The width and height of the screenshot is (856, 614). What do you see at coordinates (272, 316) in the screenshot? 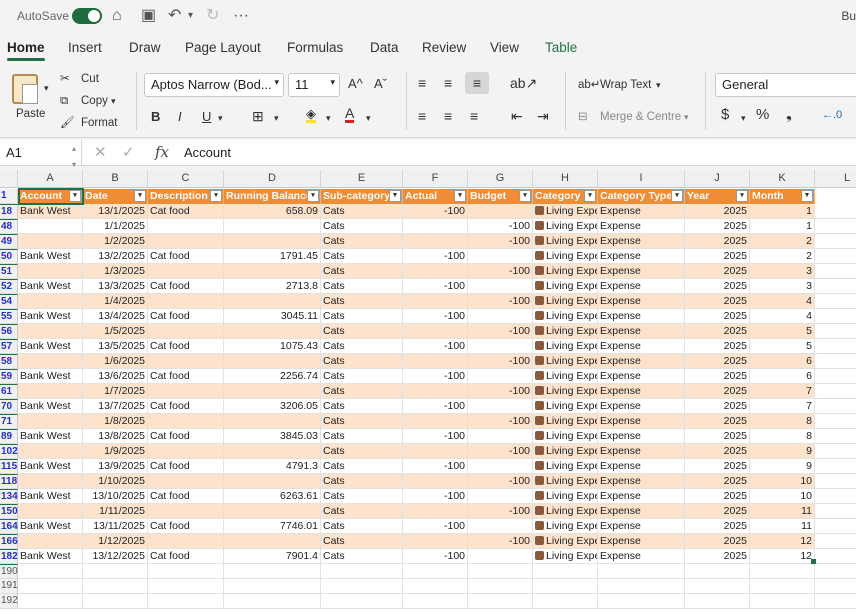
I see `table-cell: 3045.11` at bounding box center [272, 316].